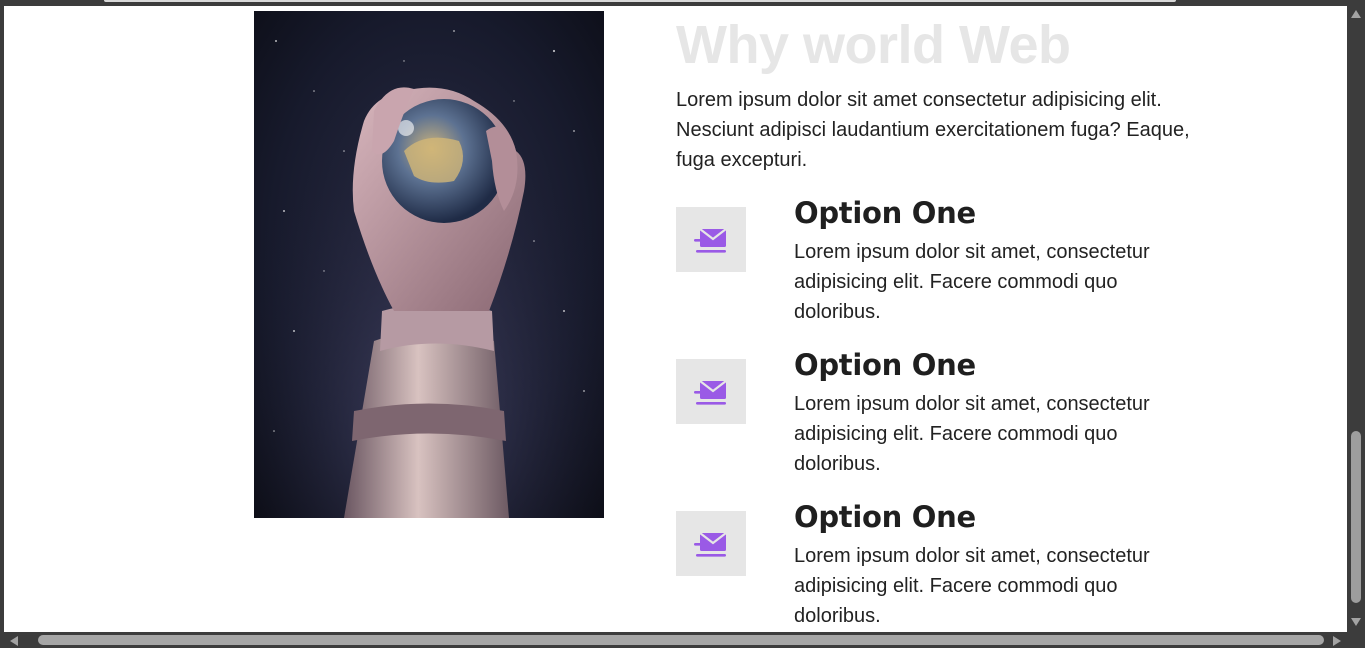 The image size is (1365, 648). Describe the element at coordinates (1356, 622) in the screenshot. I see `scroll-down-arrow-icon` at that location.